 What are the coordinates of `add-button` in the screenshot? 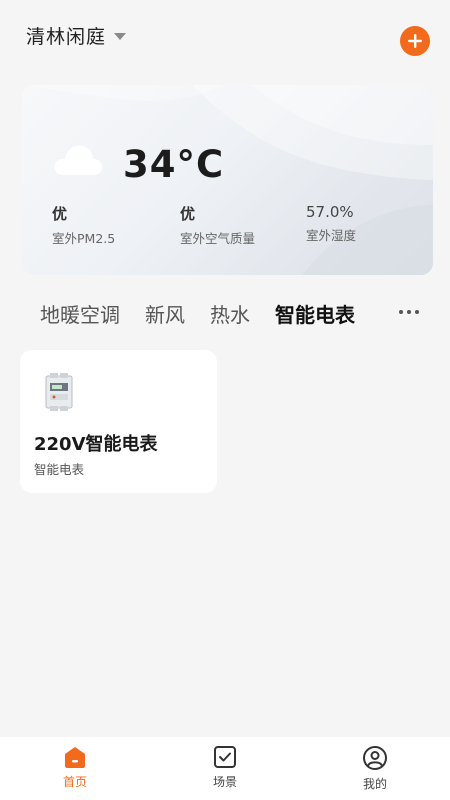 It's located at (415, 41).